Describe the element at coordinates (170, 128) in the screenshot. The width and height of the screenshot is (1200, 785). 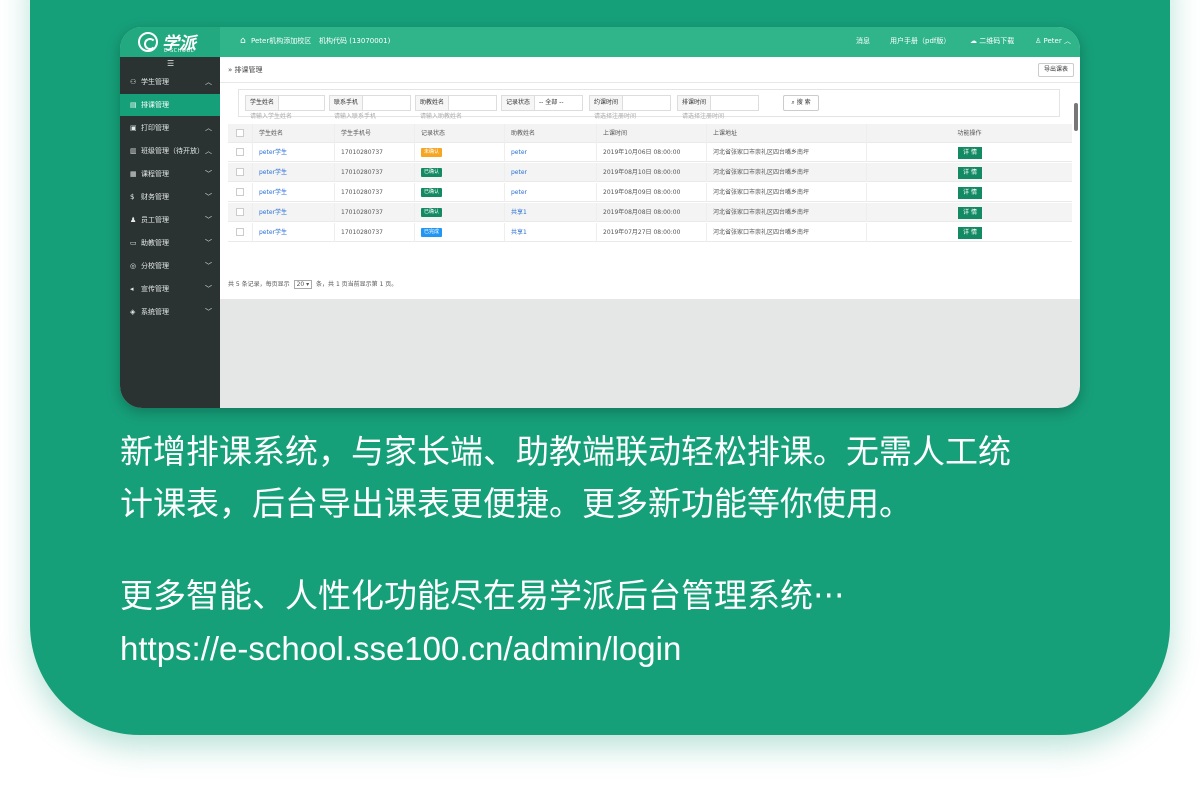
I see `sidebar-item: ▣ 打印管理 ︿` at that location.